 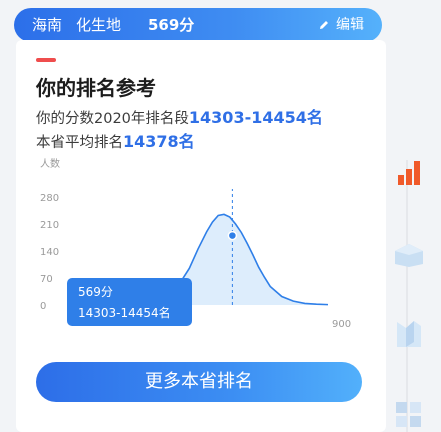 I want to click on edit-label: 编辑, so click(x=350, y=25).